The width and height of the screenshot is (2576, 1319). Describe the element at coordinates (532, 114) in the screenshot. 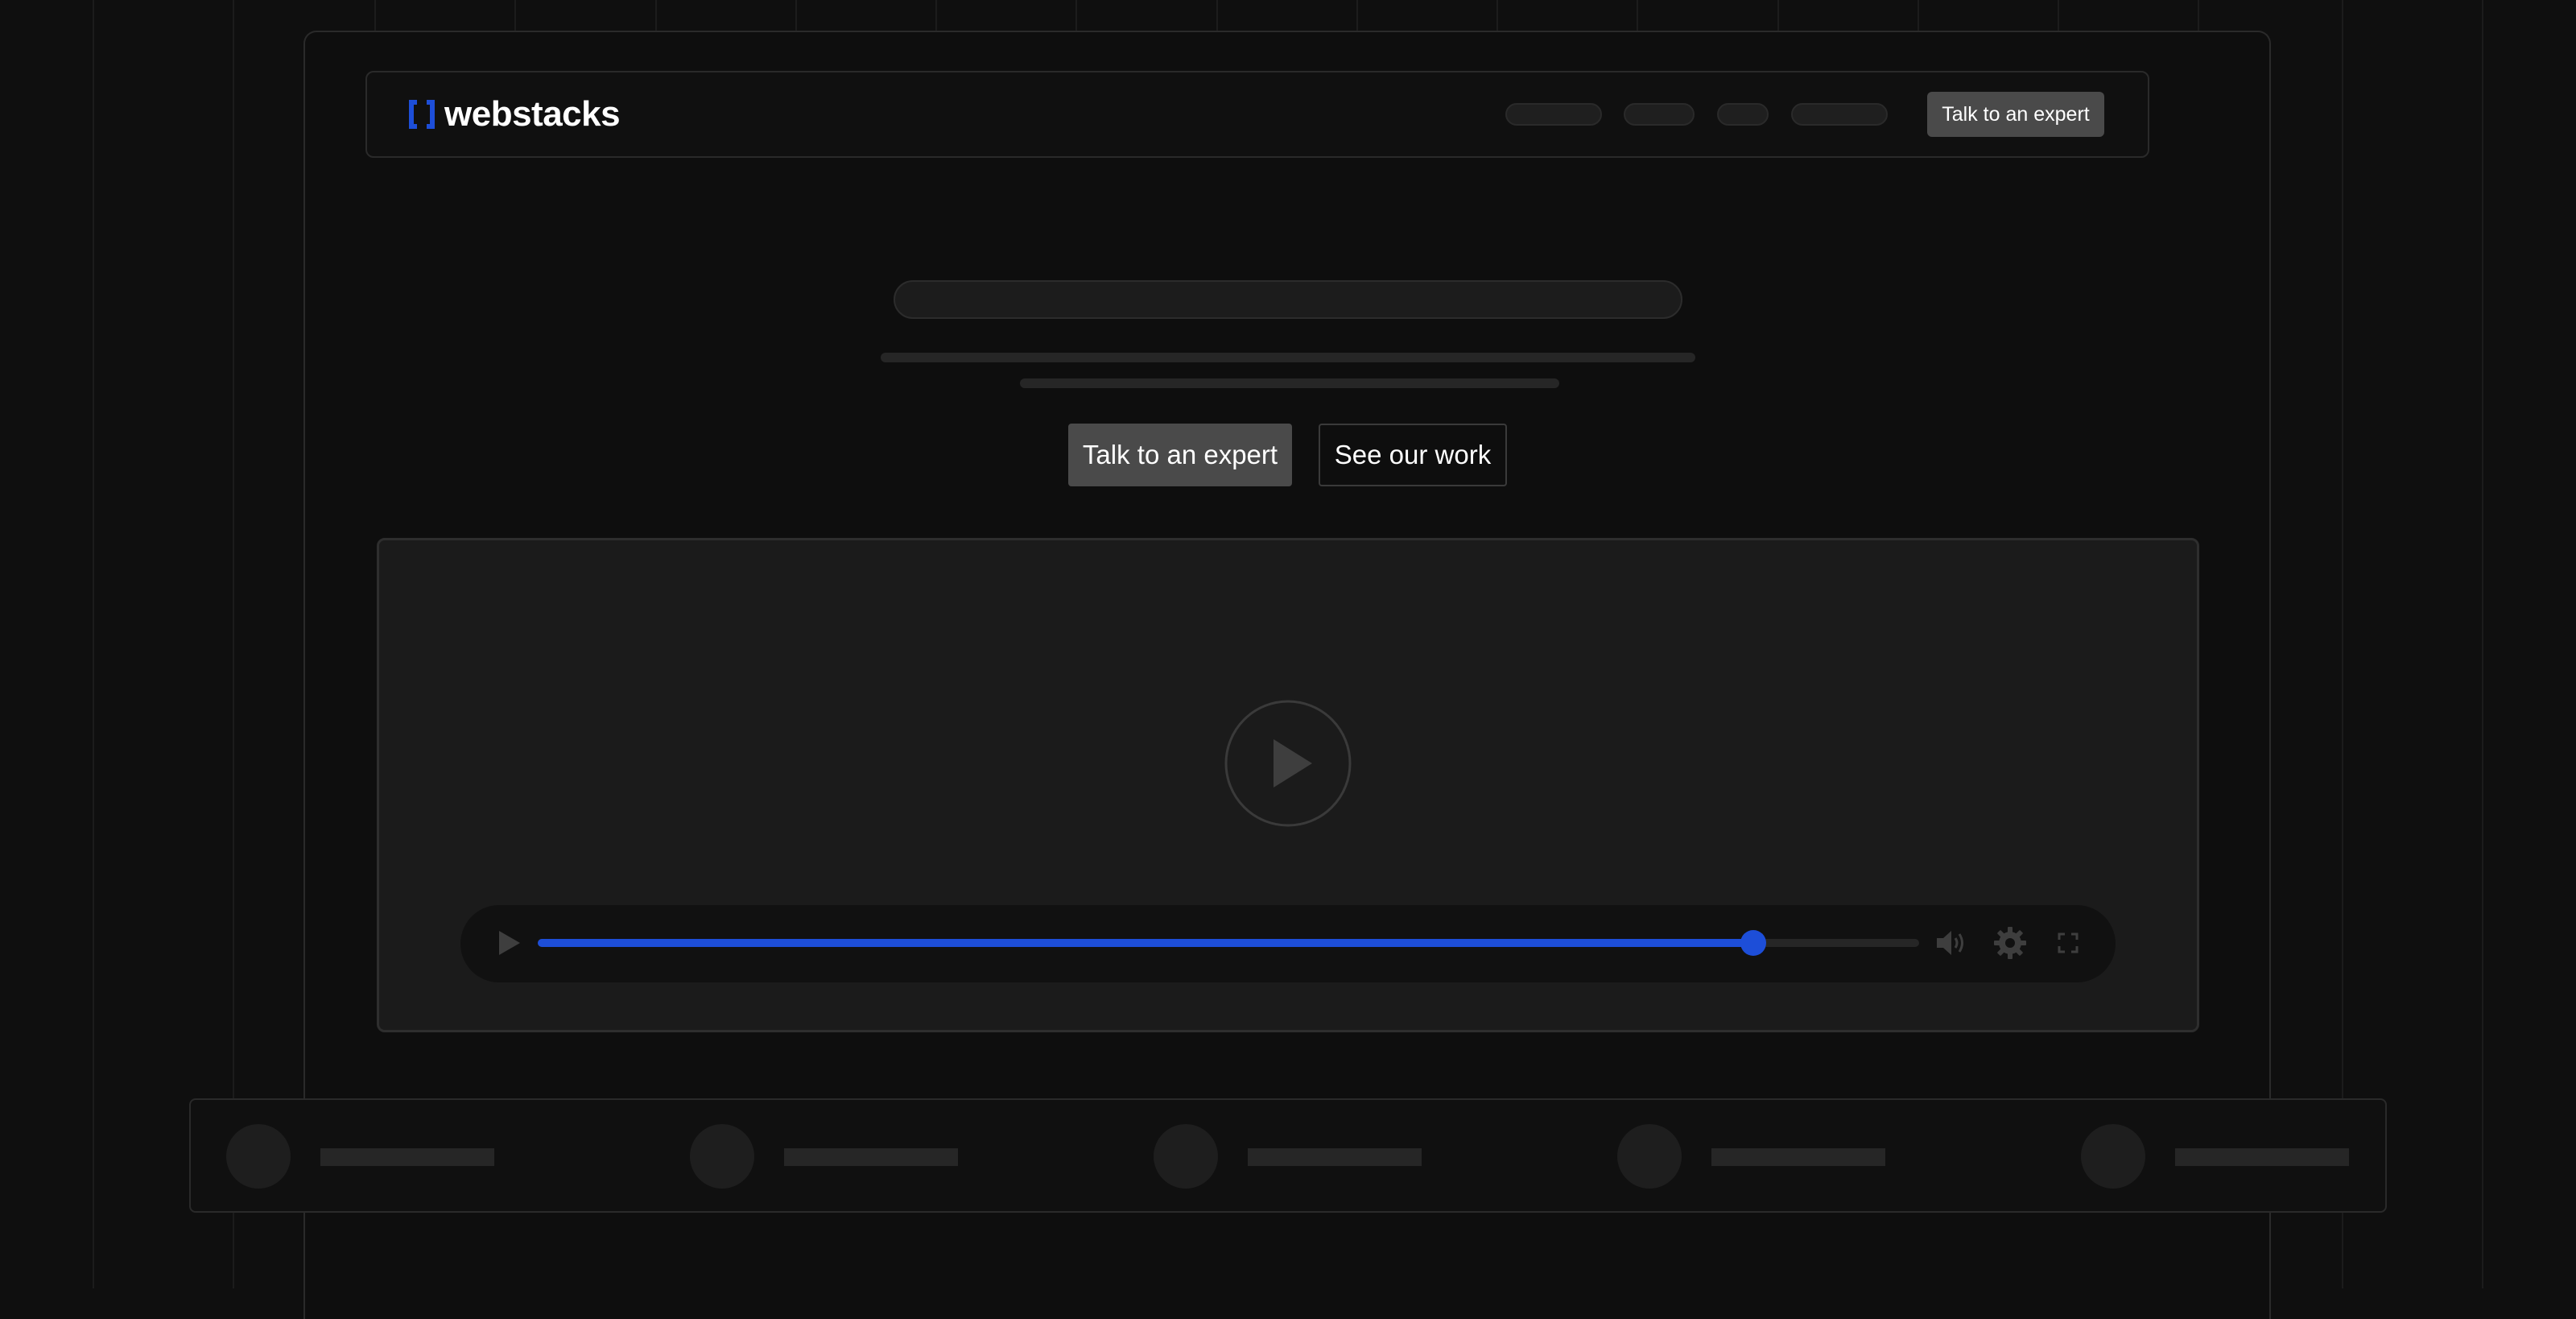

I see `brand-name: webstacks` at that location.